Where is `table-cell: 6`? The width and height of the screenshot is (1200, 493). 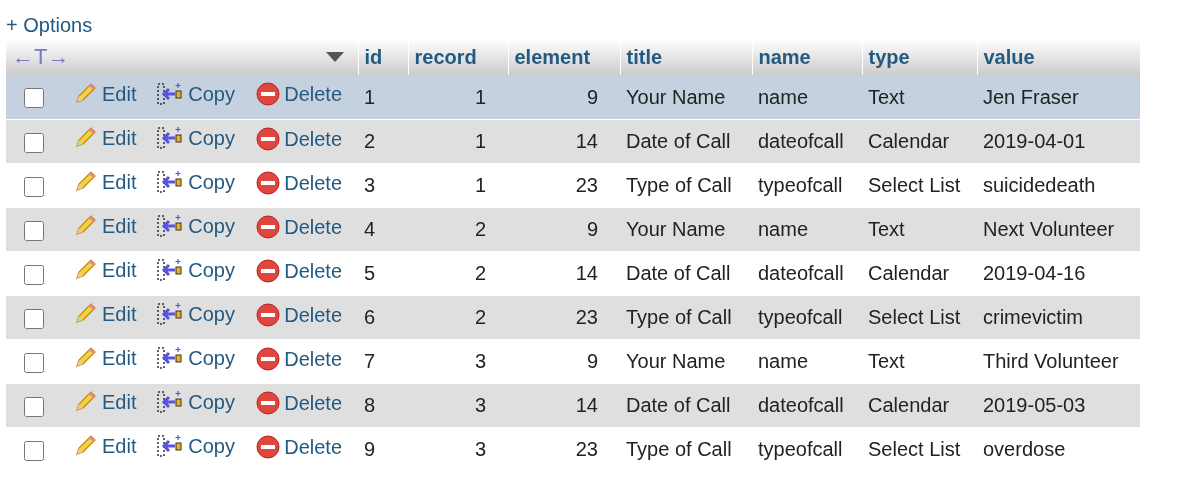 table-cell: 6 is located at coordinates (370, 317).